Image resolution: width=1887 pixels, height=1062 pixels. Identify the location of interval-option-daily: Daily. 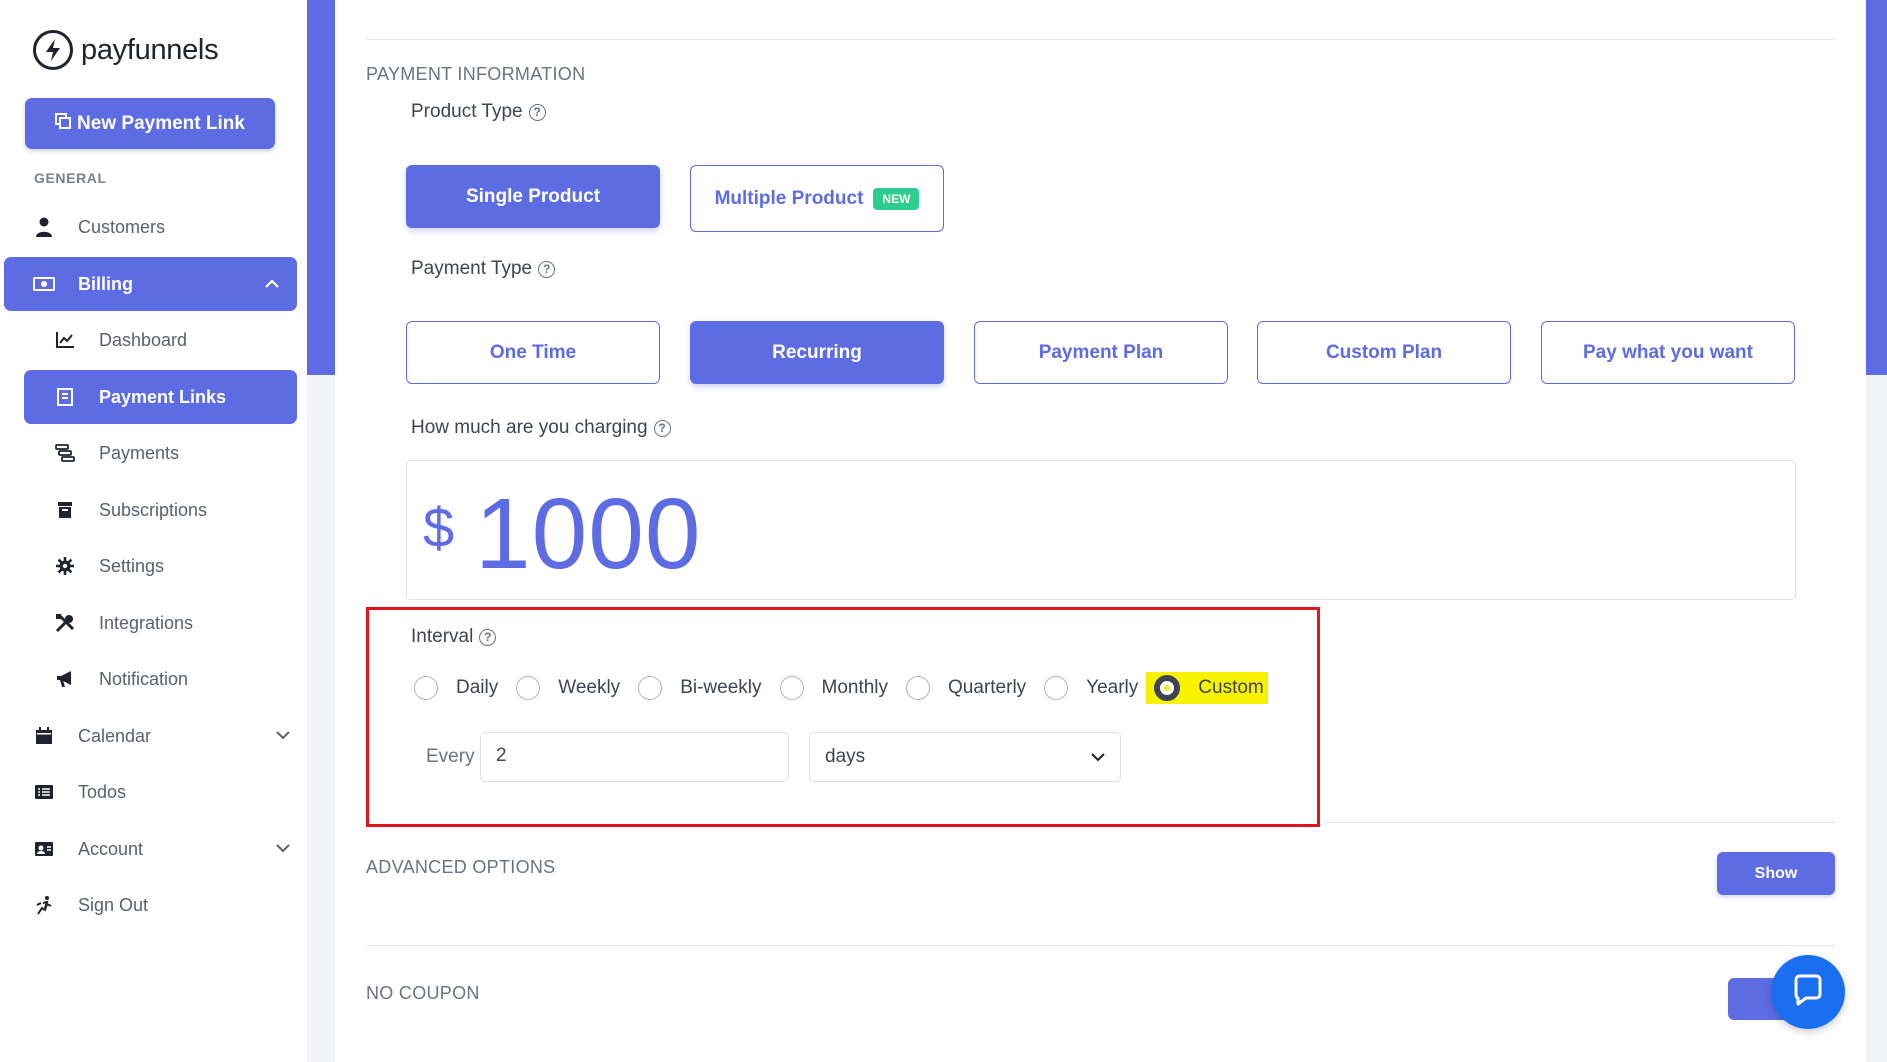
(456, 688).